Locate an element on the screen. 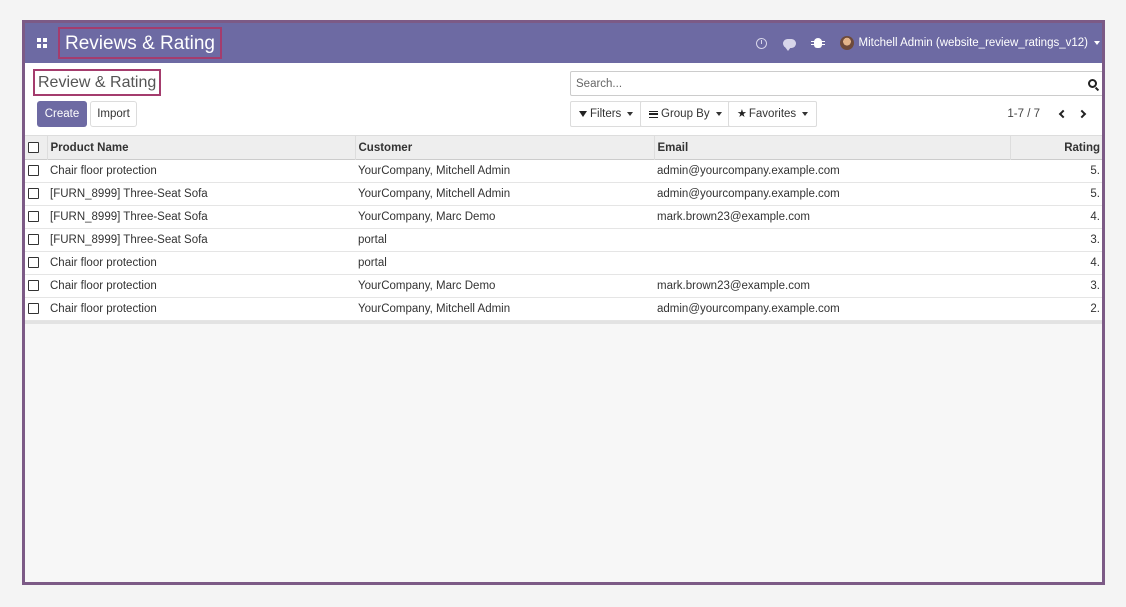 The height and width of the screenshot is (607, 1126). column-header-product-name: Product Name is located at coordinates (200, 147).